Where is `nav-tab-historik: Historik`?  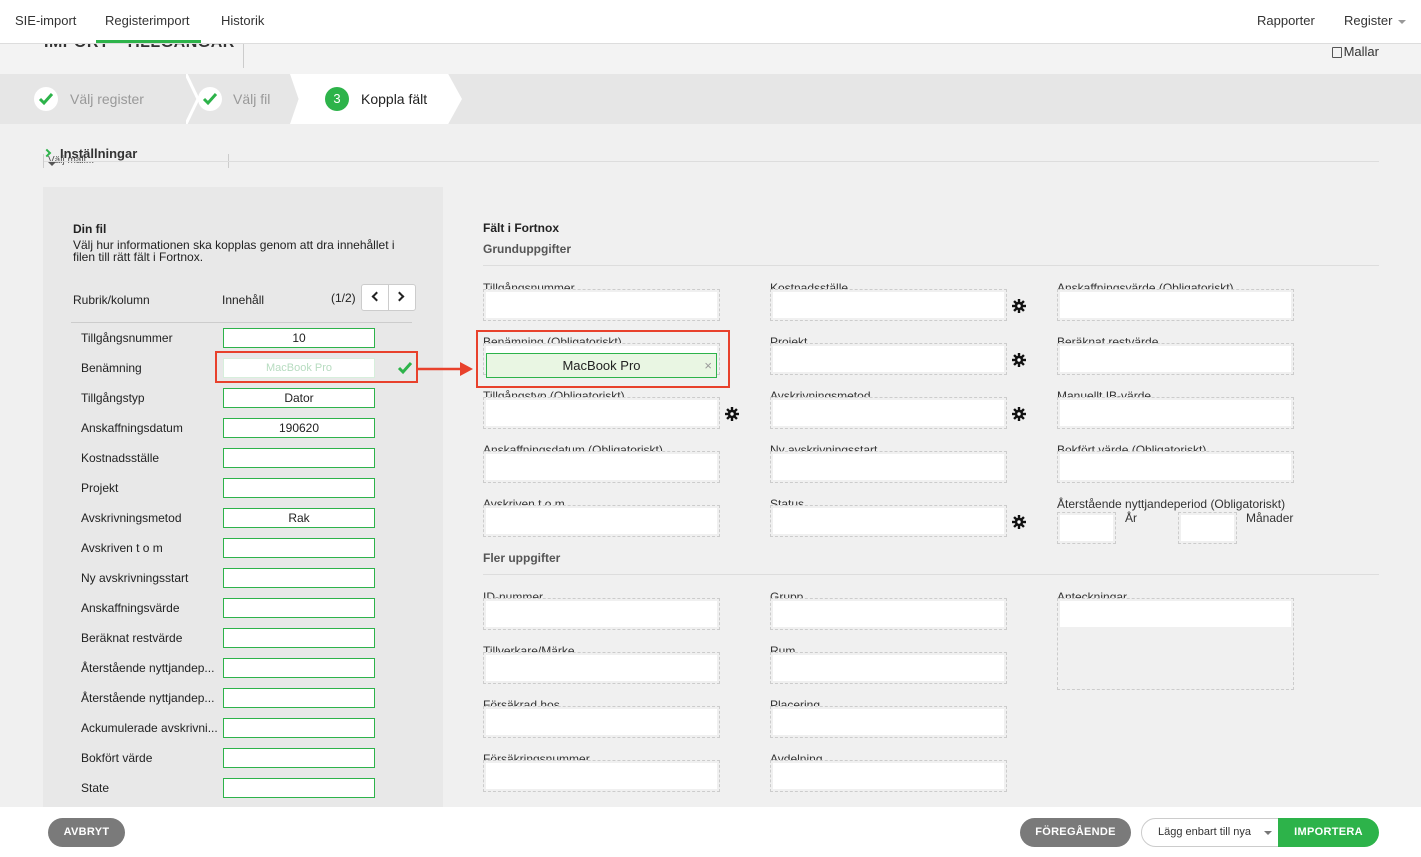
nav-tab-historik: Historik is located at coordinates (242, 20).